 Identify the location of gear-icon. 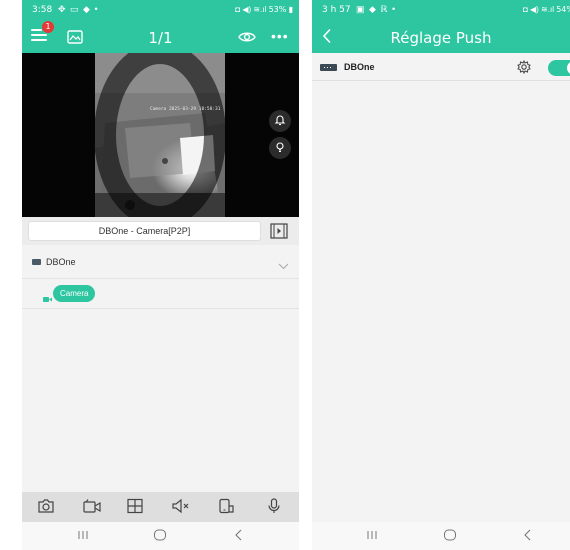
(524, 69).